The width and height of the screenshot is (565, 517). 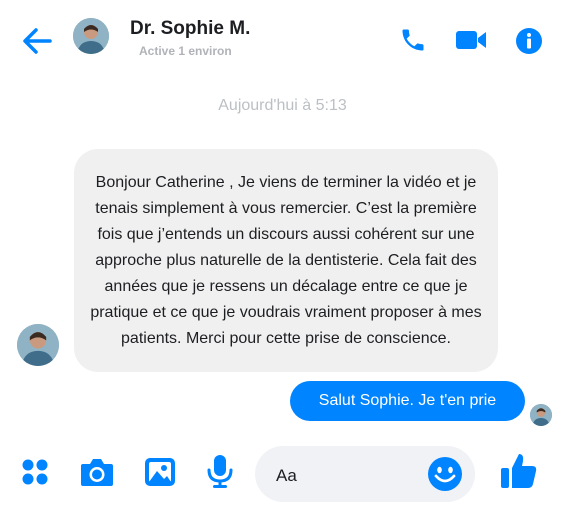 I want to click on outgoing-message-text: Salut Sophie. Je t'en prie, so click(x=407, y=400).